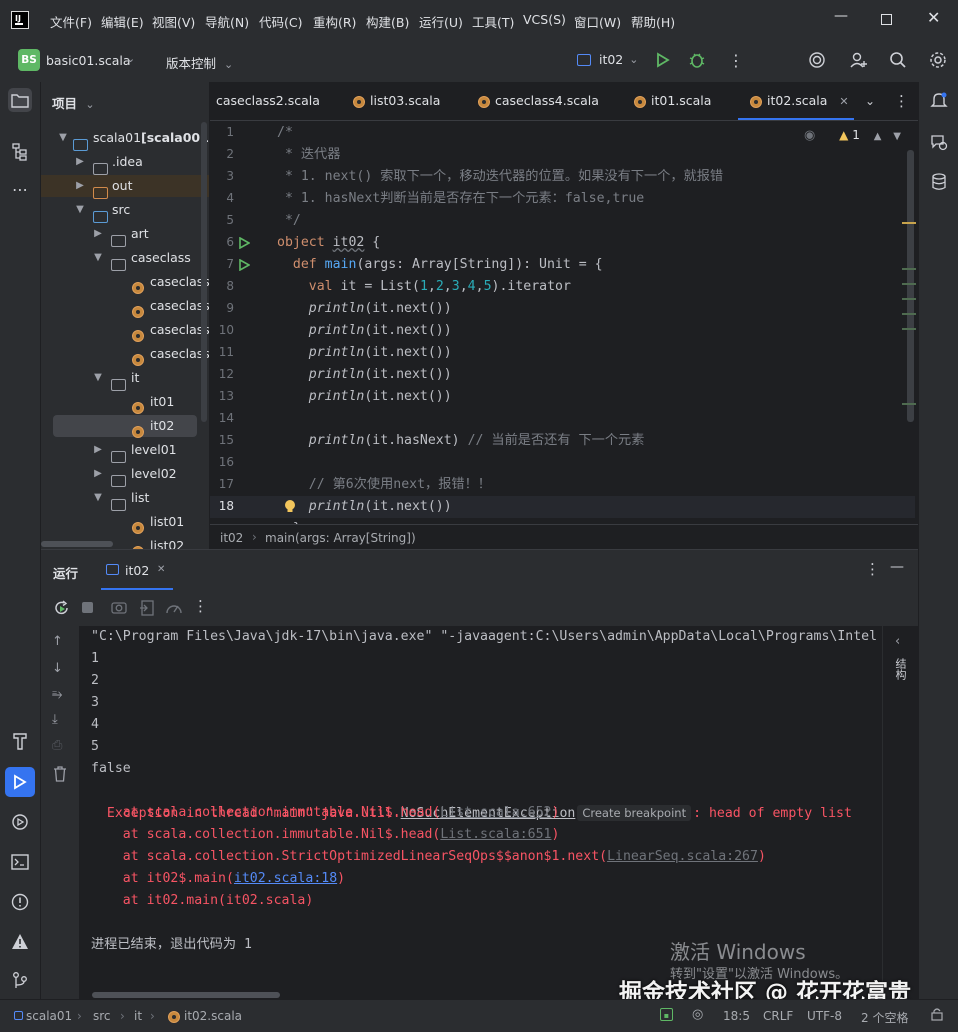 The height and width of the screenshot is (1032, 958). What do you see at coordinates (125, 187) in the screenshot?
I see `tree-item-out: ▶ out` at bounding box center [125, 187].